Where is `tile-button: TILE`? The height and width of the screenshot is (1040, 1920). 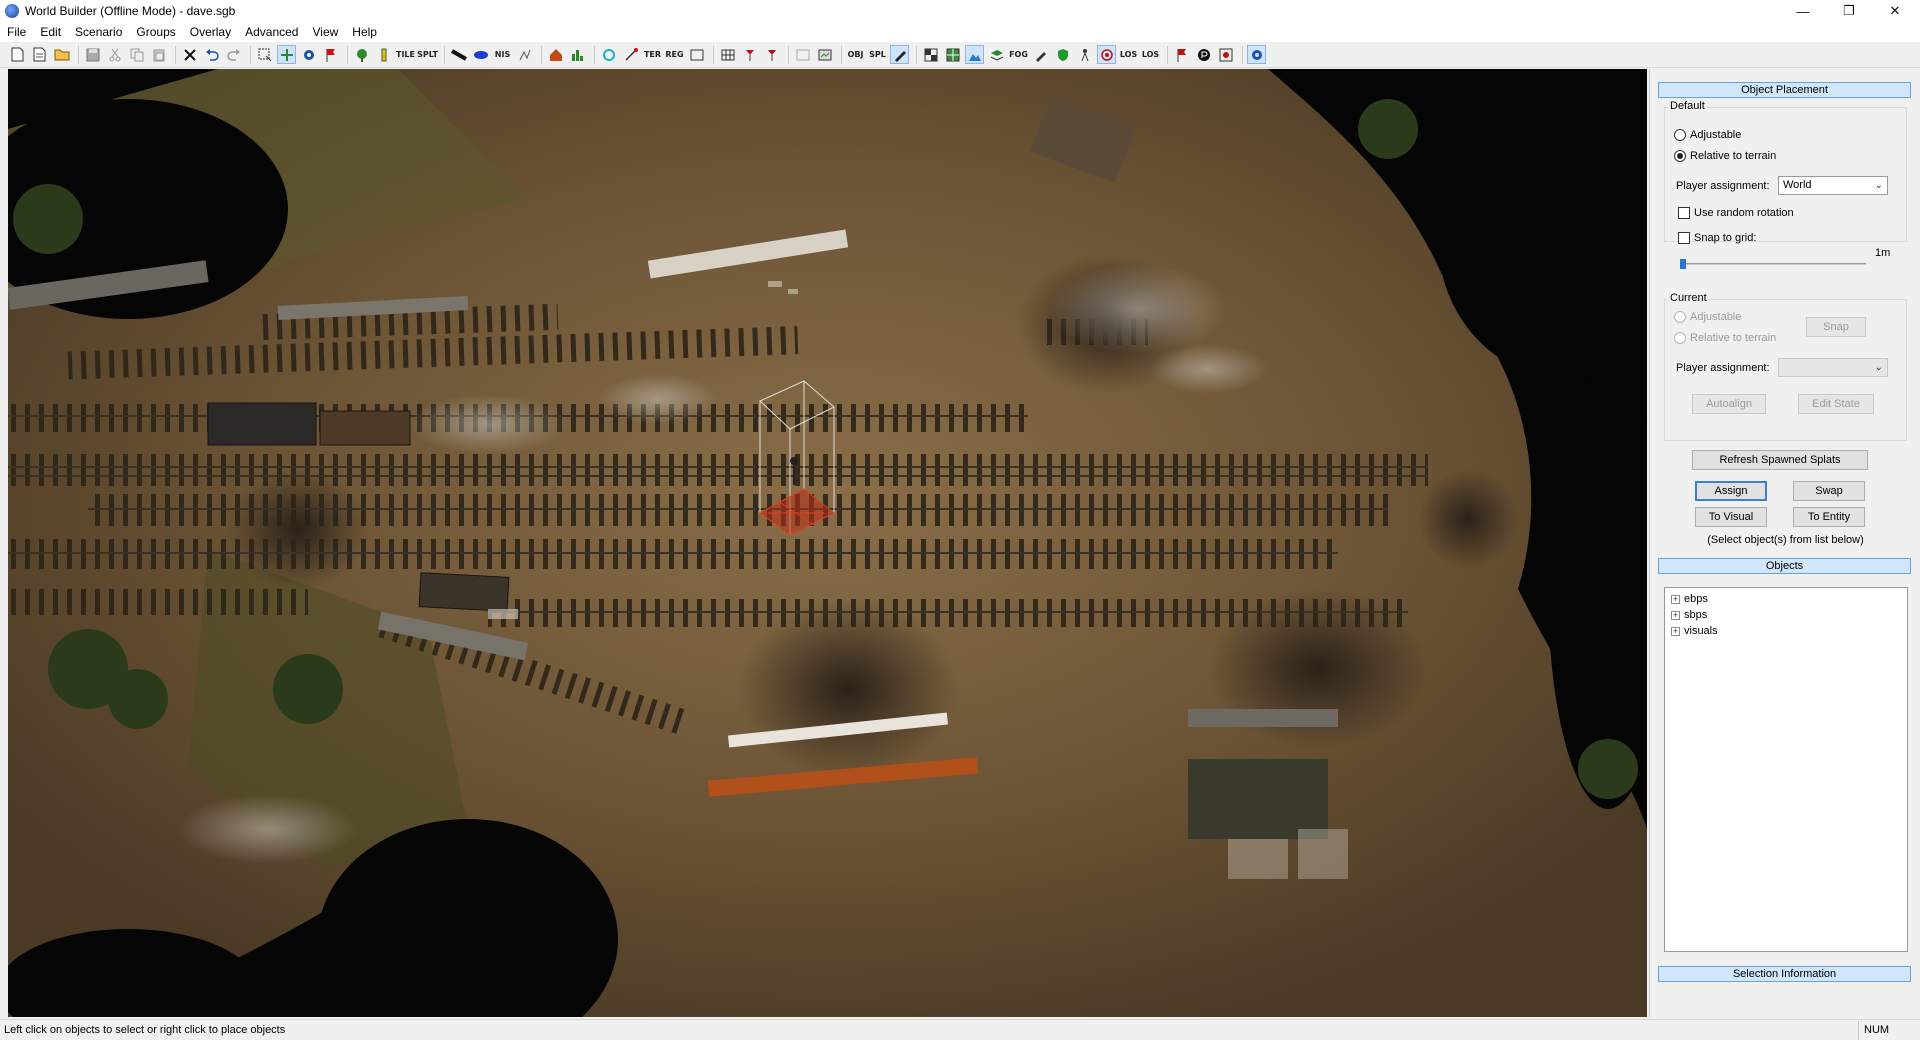 tile-button: TILE is located at coordinates (405, 54).